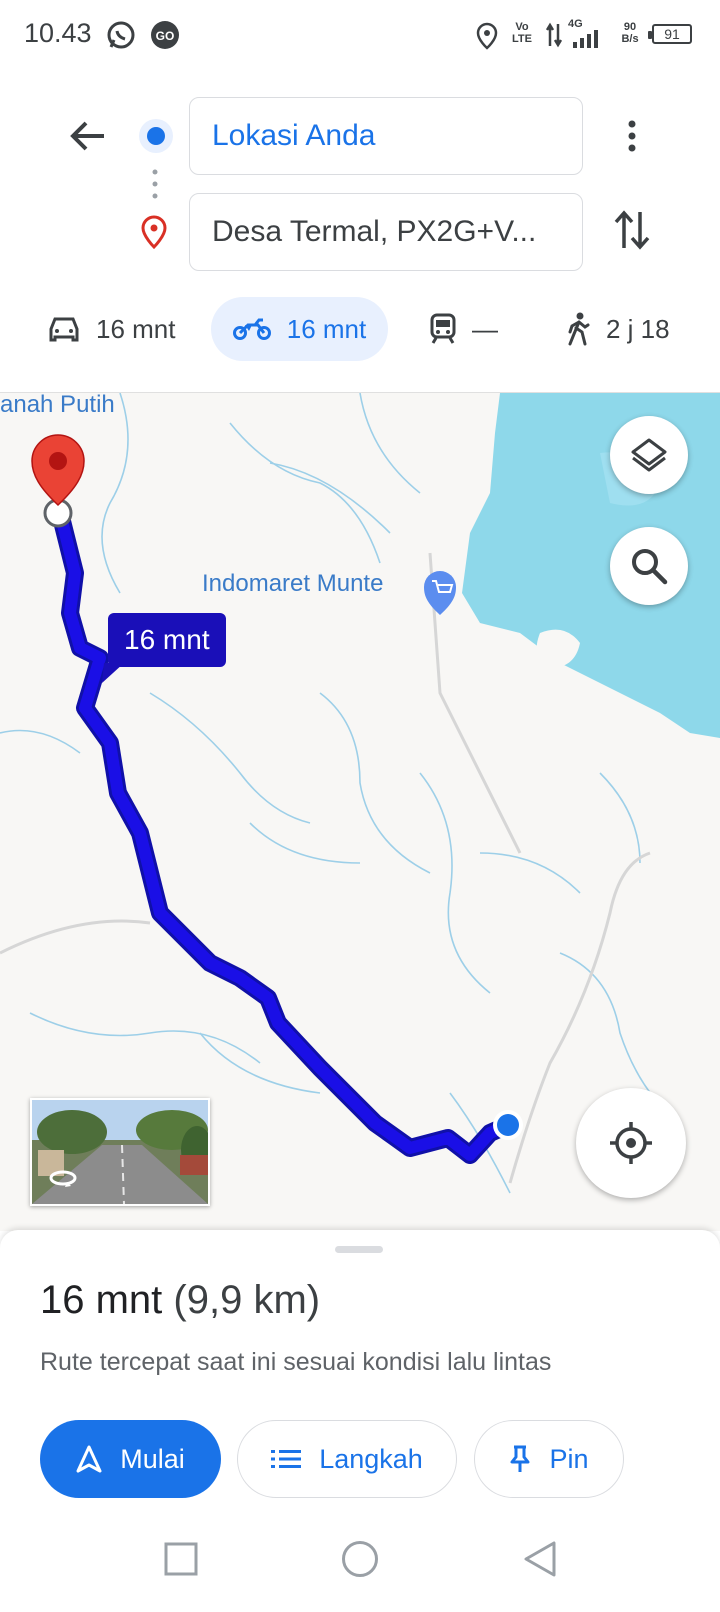 This screenshot has height=1612, width=720. Describe the element at coordinates (359, 1249) in the screenshot. I see `sheet-drag-handle` at that location.